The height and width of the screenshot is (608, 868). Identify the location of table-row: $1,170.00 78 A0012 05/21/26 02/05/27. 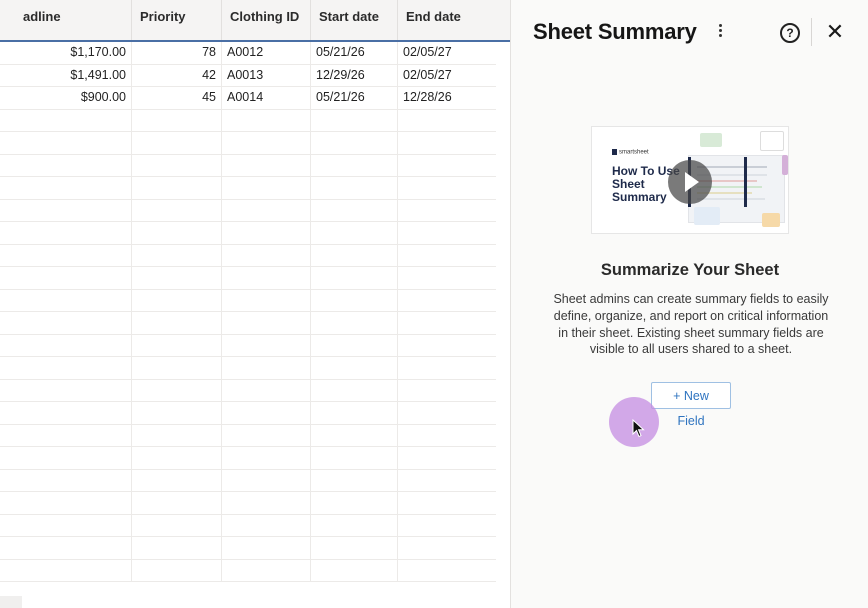
(248, 53).